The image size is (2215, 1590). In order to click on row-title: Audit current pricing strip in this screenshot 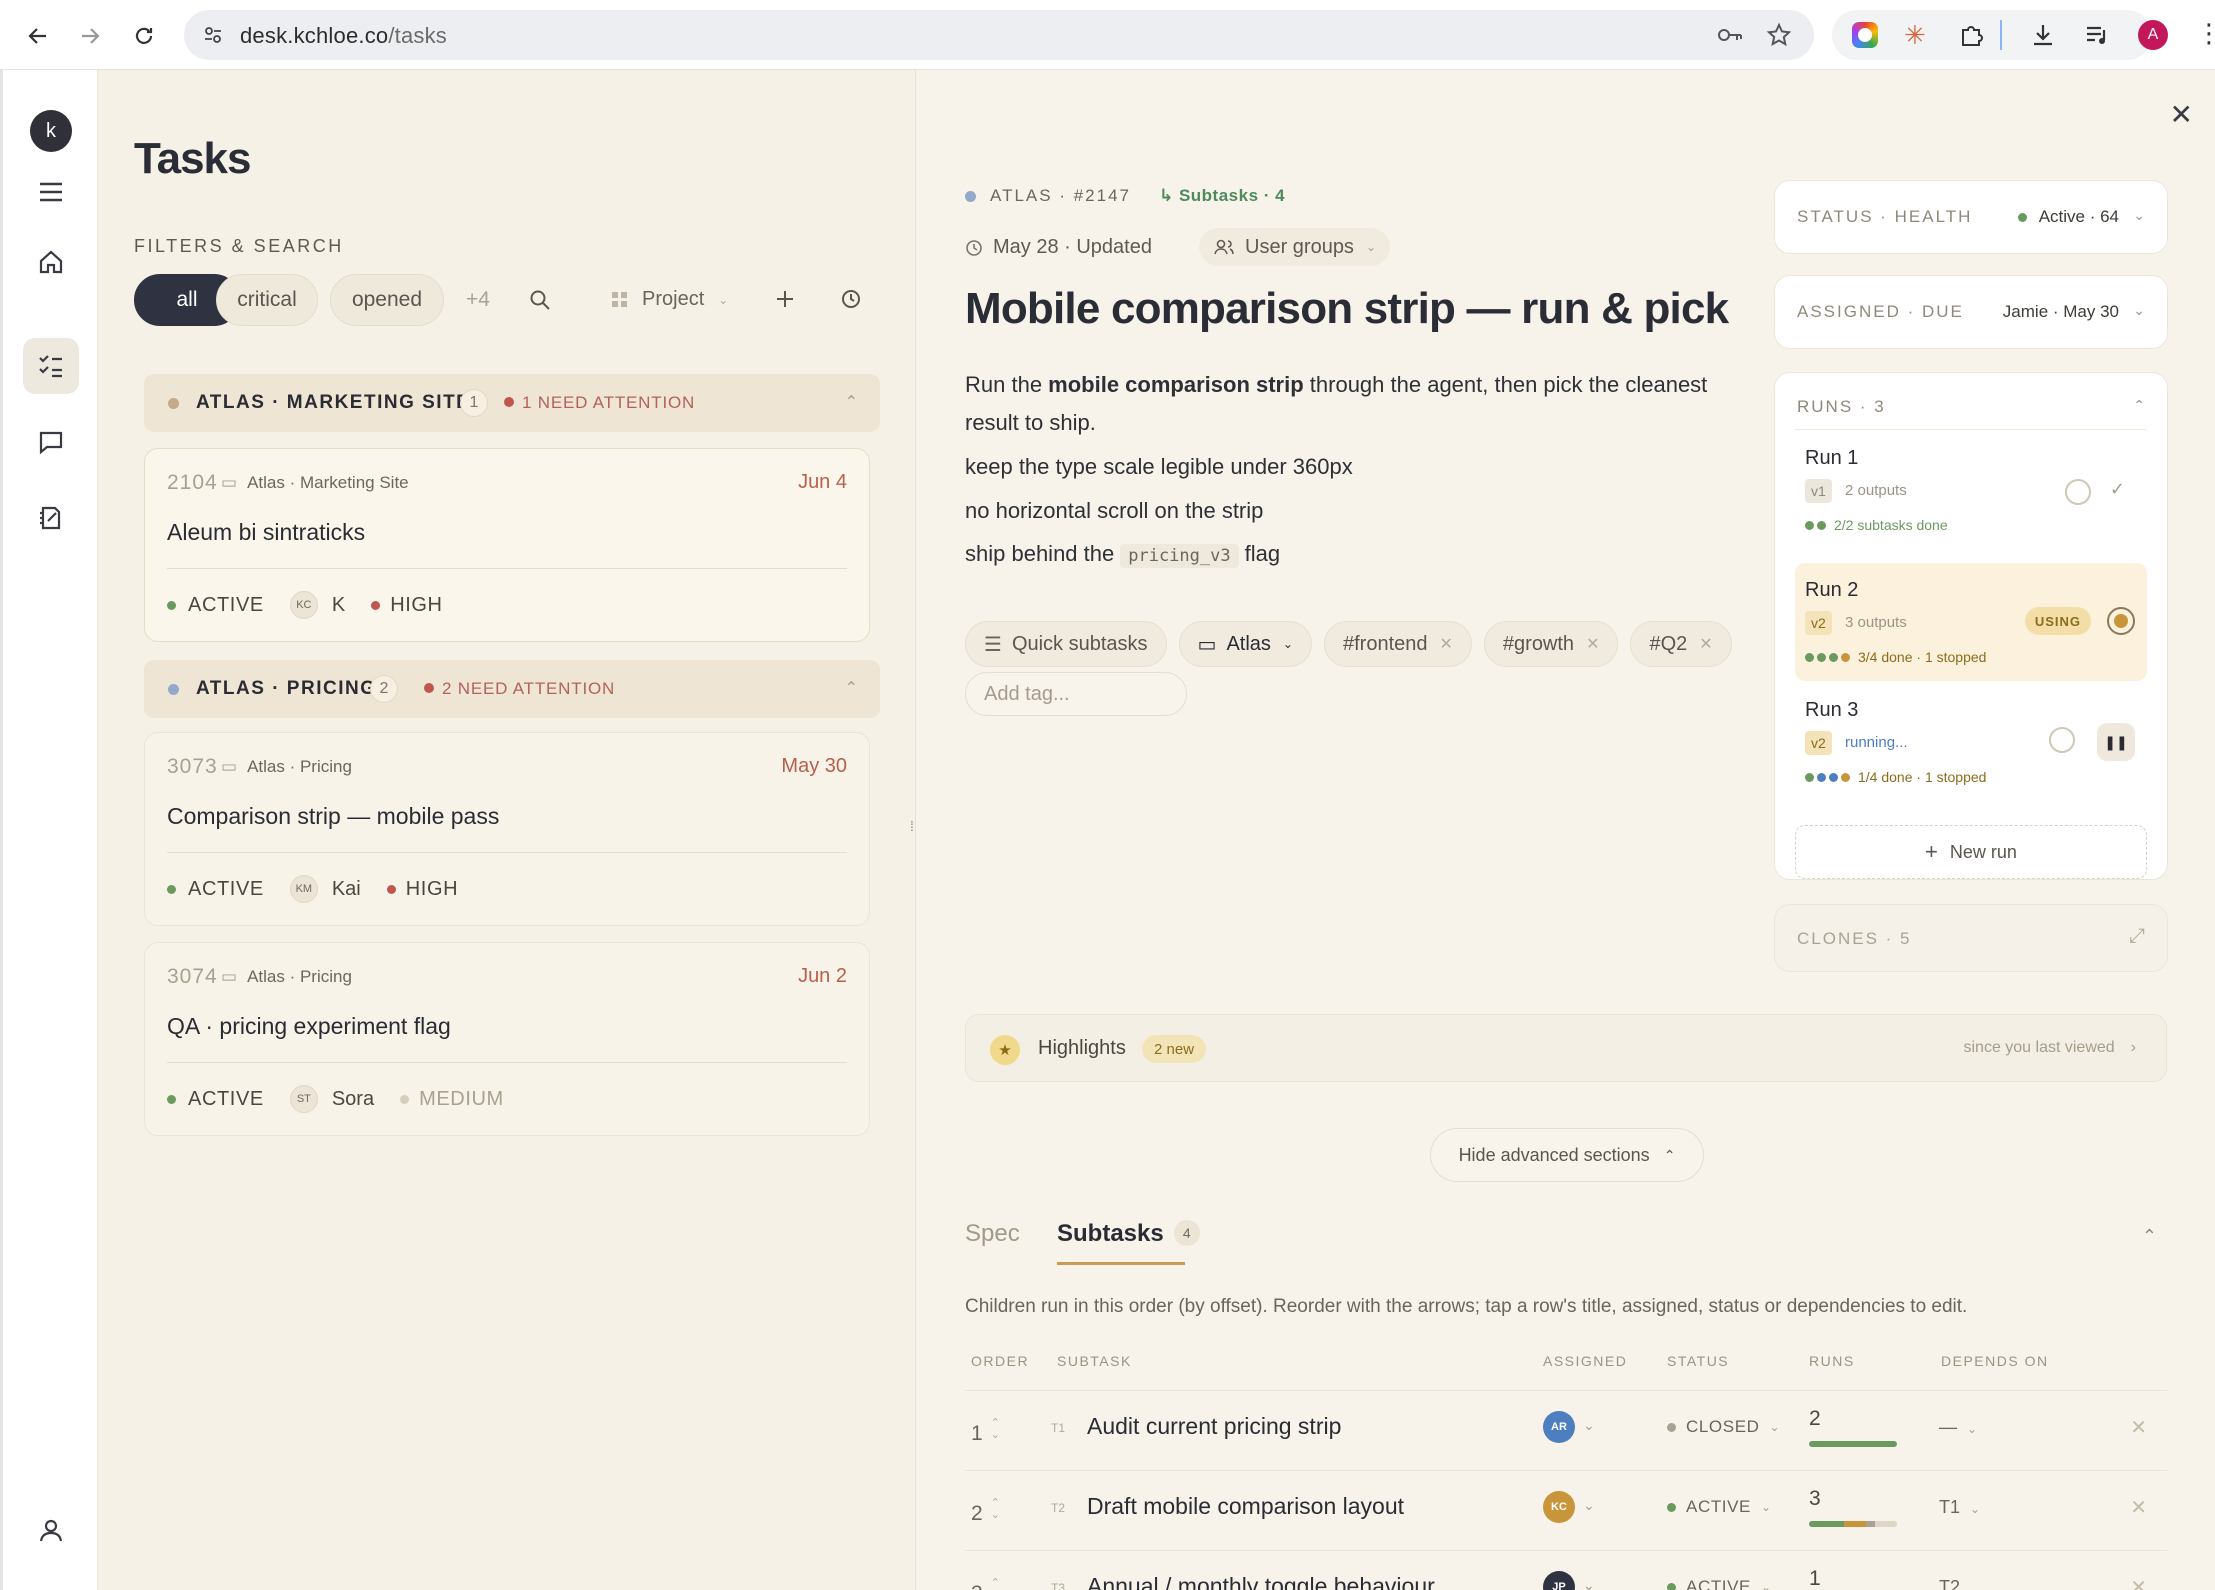, I will do `click(1214, 1426)`.